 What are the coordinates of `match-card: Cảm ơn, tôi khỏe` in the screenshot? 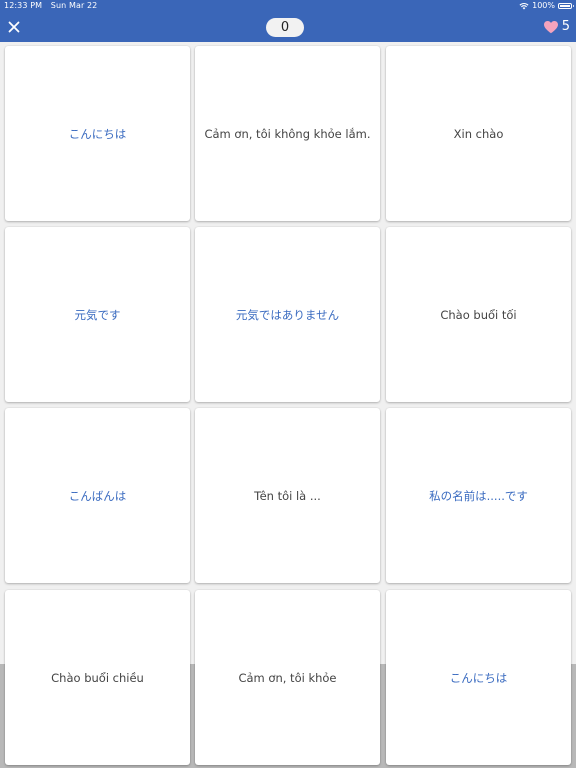 It's located at (287, 677).